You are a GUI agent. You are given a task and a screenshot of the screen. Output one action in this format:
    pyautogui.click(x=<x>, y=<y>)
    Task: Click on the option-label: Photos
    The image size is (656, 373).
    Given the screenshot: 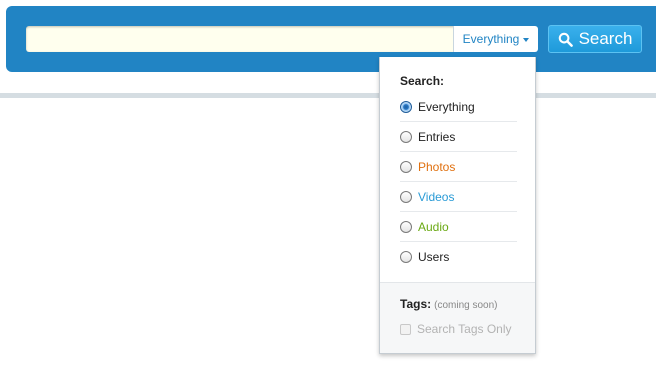 What is the action you would take?
    pyautogui.click(x=437, y=166)
    